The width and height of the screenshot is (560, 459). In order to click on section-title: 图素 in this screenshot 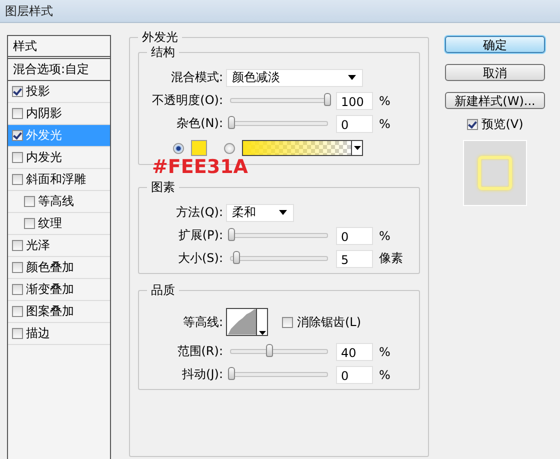, I will do `click(163, 187)`.